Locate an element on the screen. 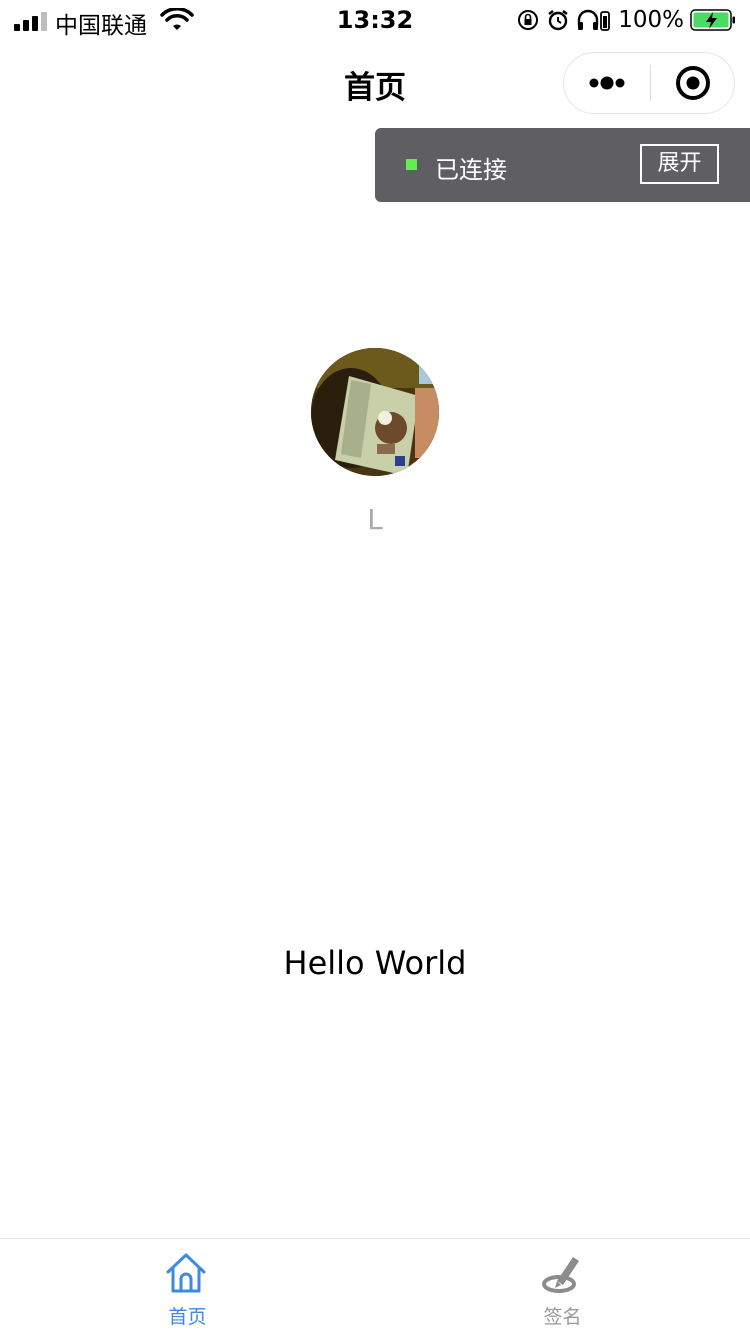 The width and height of the screenshot is (750, 1335). tab-home-label: 首页 is located at coordinates (187, 1317).